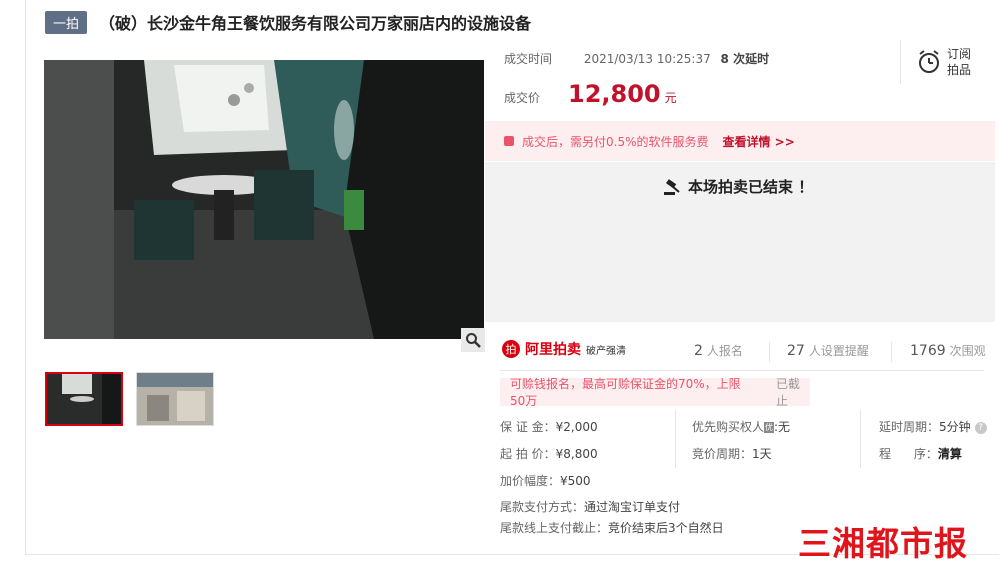  What do you see at coordinates (745, 59) in the screenshot?
I see `delay-count: 8 次延时` at bounding box center [745, 59].